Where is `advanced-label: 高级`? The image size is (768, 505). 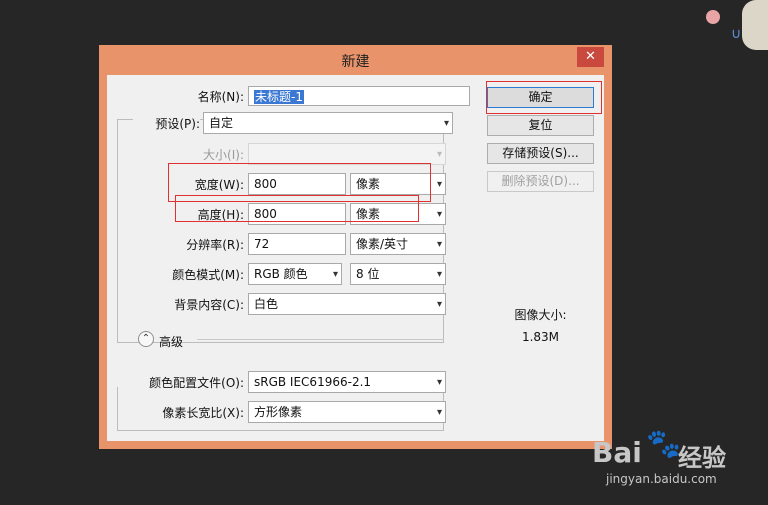
advanced-label: 高级 is located at coordinates (171, 342).